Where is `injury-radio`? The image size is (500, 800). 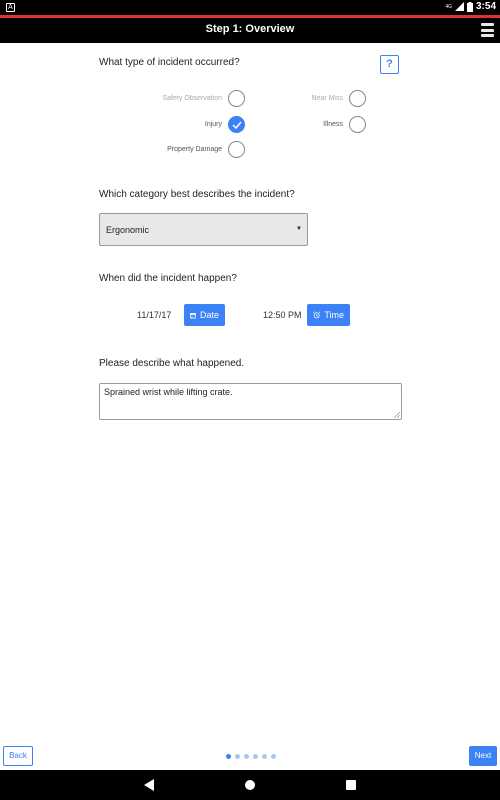 injury-radio is located at coordinates (236, 124).